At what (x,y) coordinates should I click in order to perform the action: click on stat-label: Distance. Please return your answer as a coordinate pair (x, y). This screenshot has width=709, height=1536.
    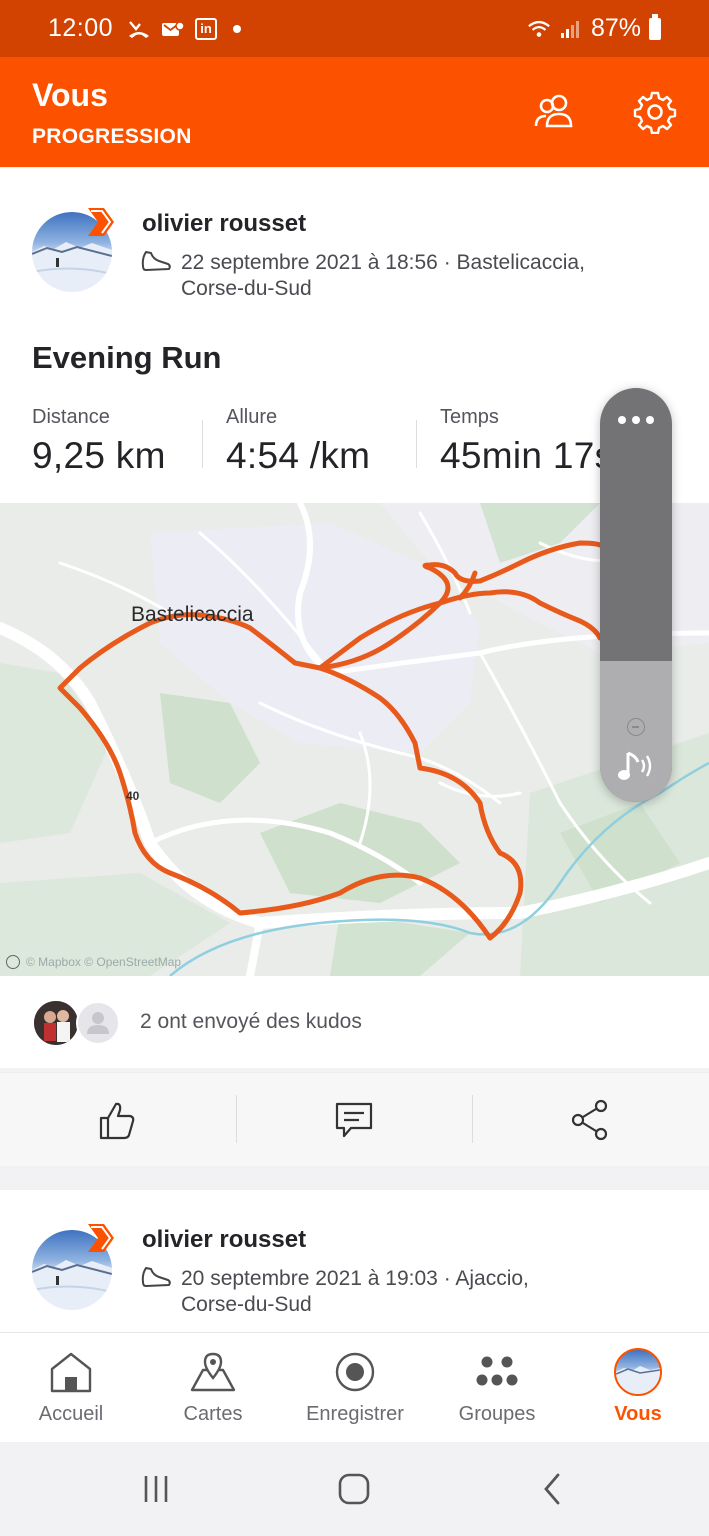
    Looking at the image, I should click on (71, 417).